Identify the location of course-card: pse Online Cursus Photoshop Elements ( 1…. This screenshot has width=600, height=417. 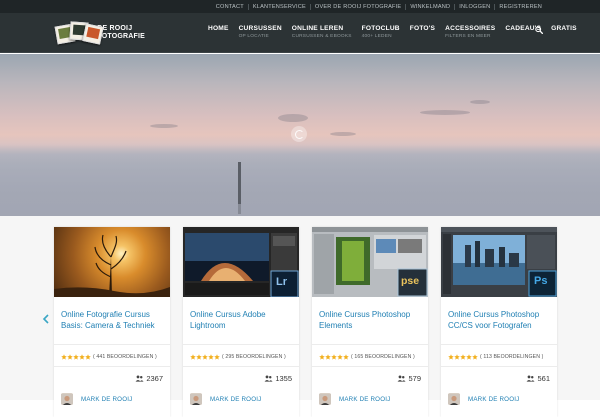
(370, 322).